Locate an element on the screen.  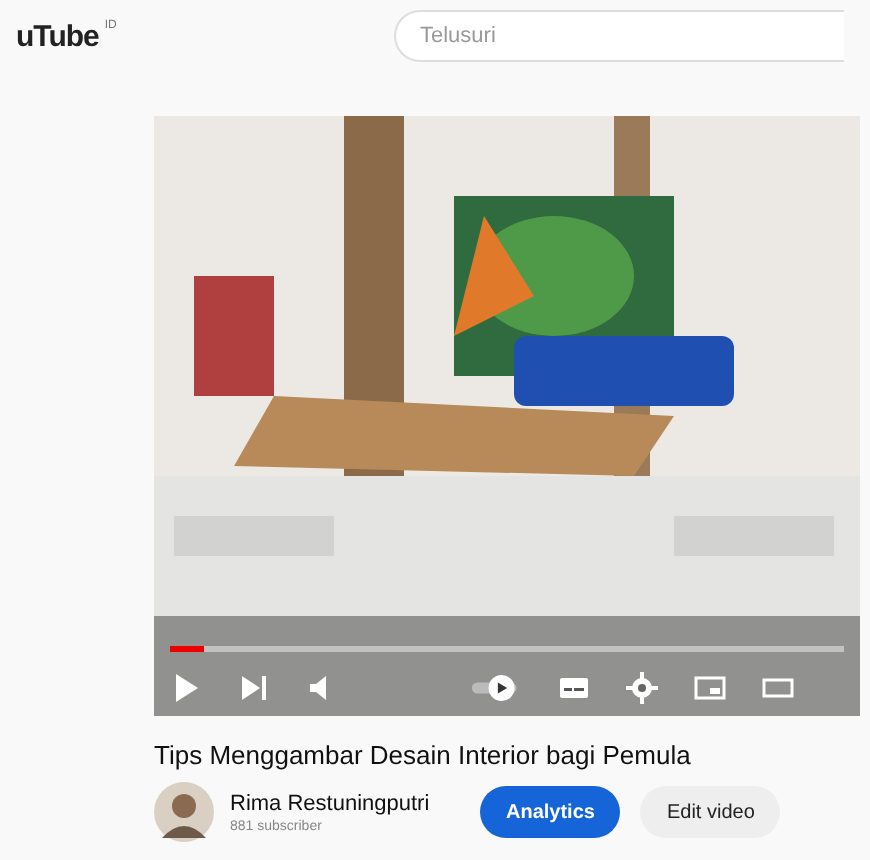
next-icon is located at coordinates (254, 688).